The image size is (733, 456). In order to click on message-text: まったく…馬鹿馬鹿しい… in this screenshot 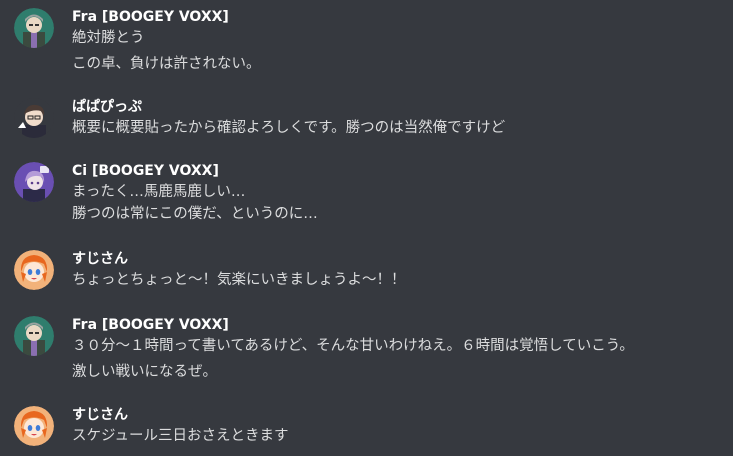, I will do `click(159, 192)`.